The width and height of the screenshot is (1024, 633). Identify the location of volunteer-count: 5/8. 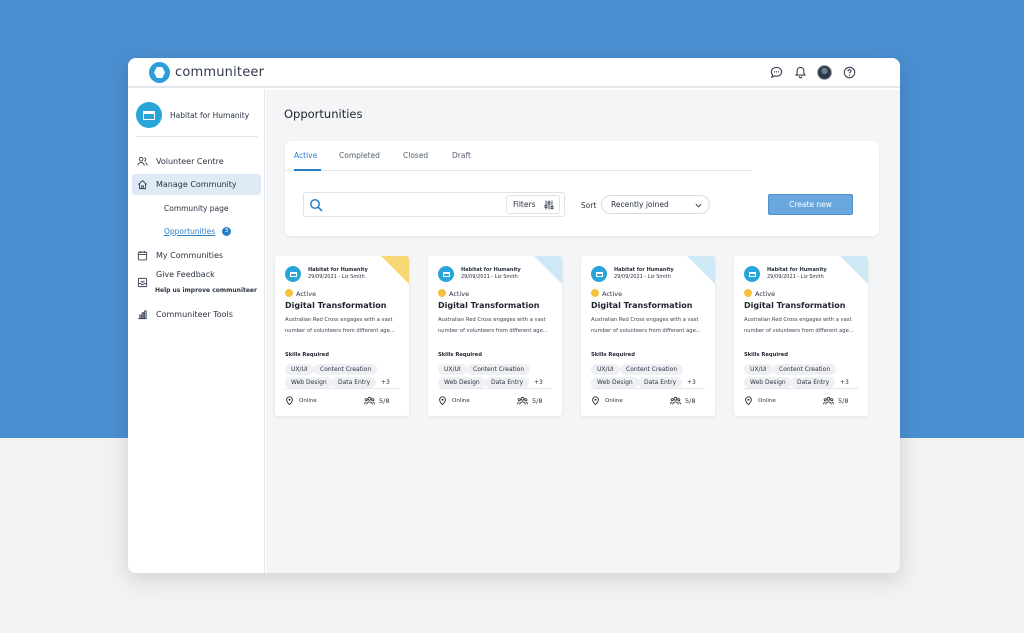
(537, 401).